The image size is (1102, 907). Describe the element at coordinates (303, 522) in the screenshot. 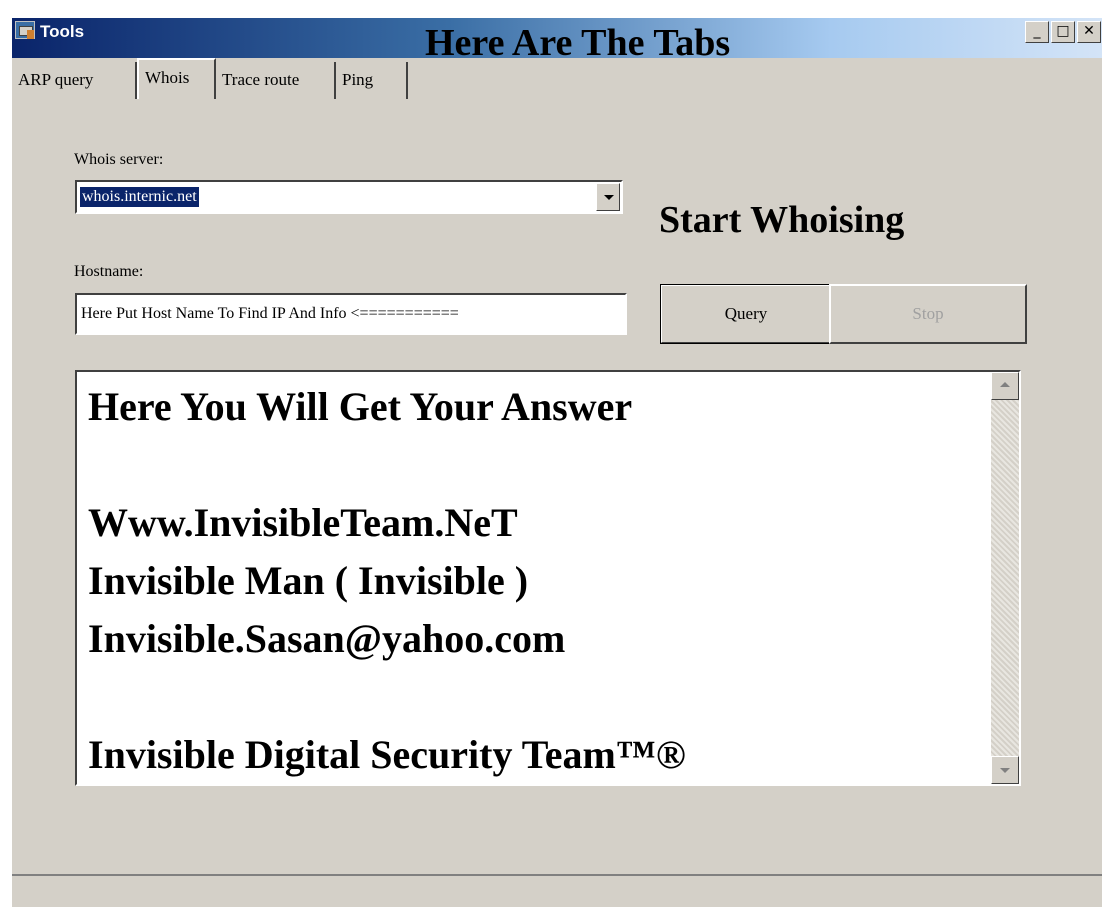

I see `output-line: Www.InvisibleTeam.NeT` at that location.